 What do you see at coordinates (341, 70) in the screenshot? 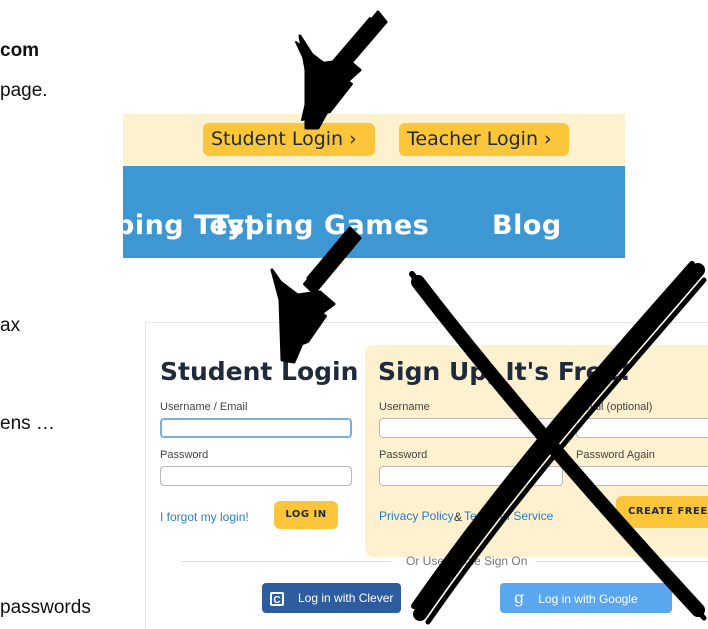
I see `arrow-icon` at bounding box center [341, 70].